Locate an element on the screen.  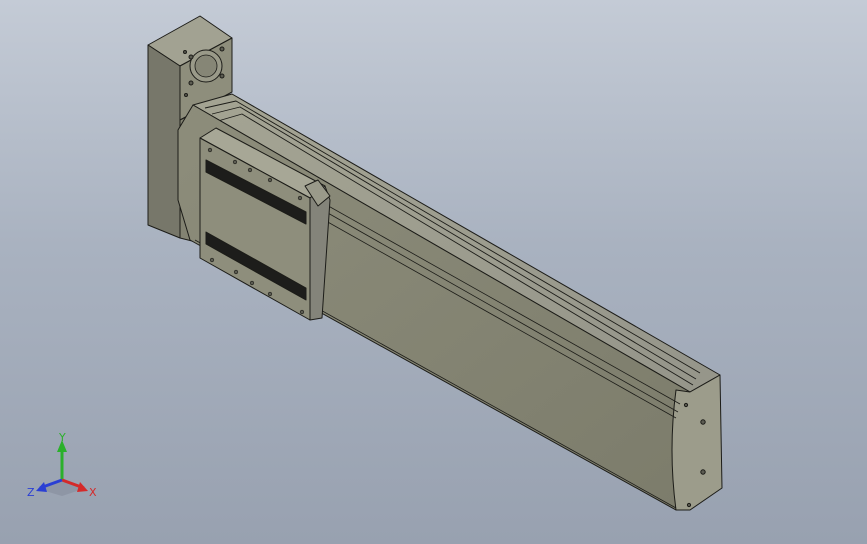
z-axis-label: Z is located at coordinates (31, 492).